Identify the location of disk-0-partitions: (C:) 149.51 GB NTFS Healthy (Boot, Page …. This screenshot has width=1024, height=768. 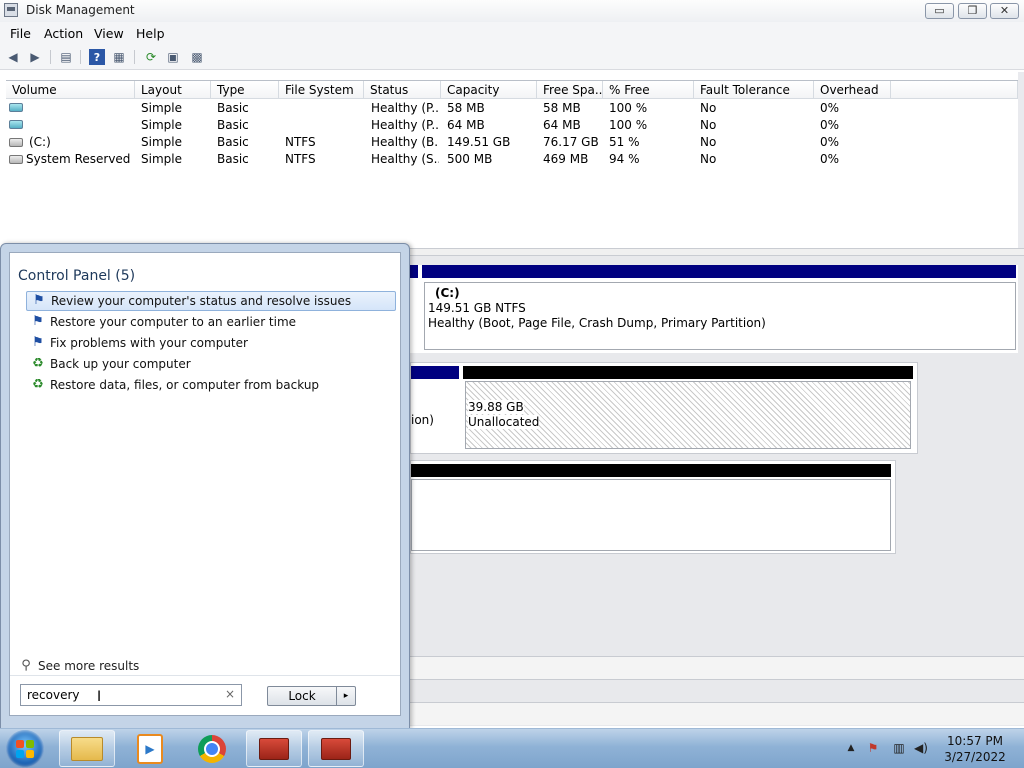
(714, 309).